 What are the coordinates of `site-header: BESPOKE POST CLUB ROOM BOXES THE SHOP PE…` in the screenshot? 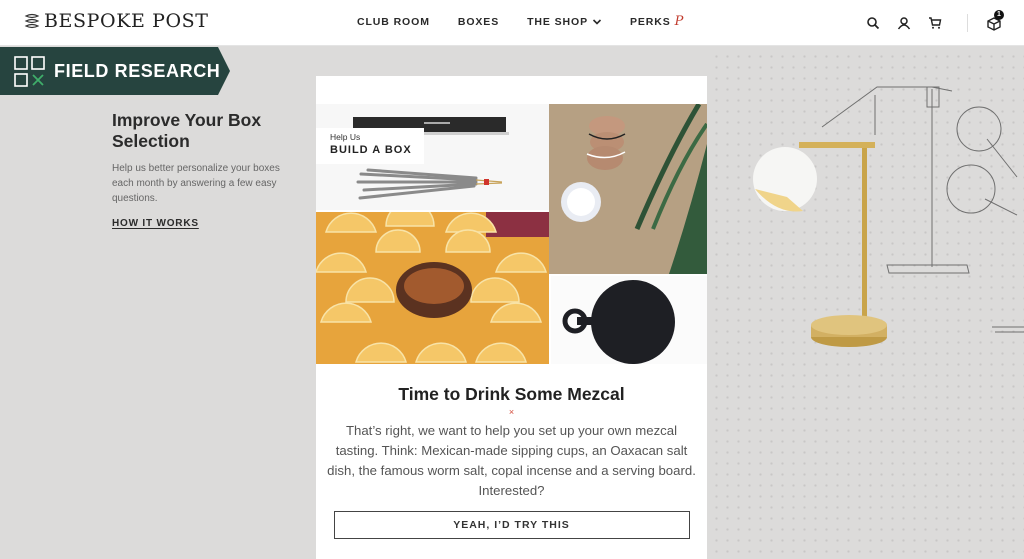 It's located at (512, 23).